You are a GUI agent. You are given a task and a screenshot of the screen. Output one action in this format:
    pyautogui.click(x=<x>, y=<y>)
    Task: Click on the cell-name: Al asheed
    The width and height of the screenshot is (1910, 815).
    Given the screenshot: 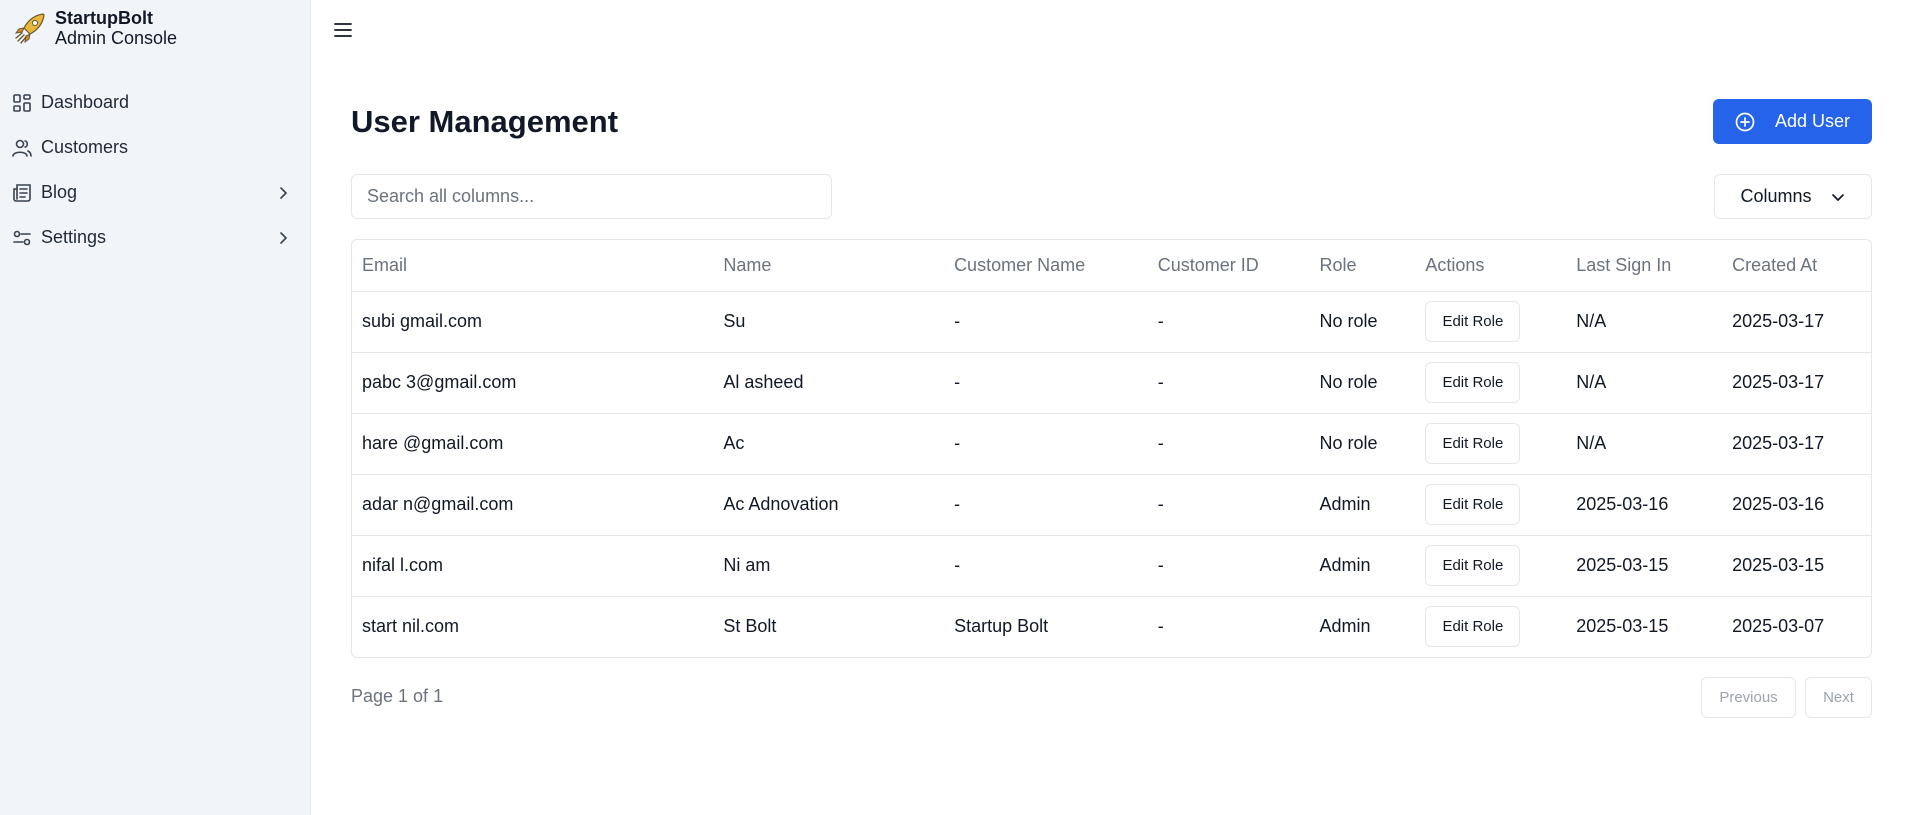 What is the action you would take?
    pyautogui.click(x=829, y=383)
    